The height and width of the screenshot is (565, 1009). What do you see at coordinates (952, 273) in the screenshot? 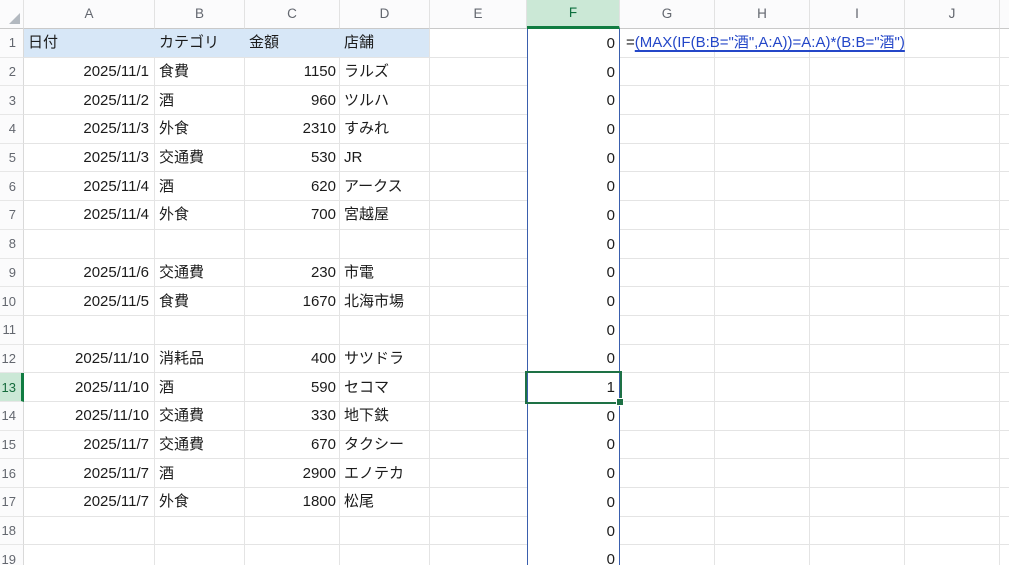
I see `cell-j9` at bounding box center [952, 273].